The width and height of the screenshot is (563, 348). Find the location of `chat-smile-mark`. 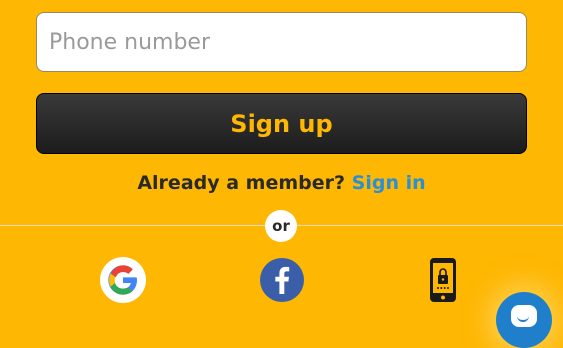

chat-smile-mark is located at coordinates (523, 318).